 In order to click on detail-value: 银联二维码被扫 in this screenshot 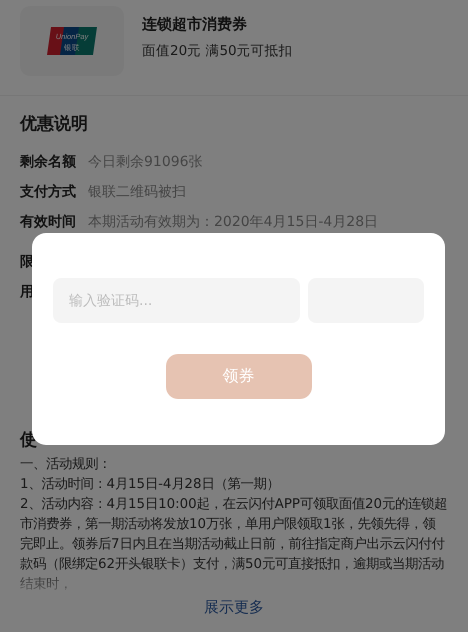, I will do `click(137, 192)`.